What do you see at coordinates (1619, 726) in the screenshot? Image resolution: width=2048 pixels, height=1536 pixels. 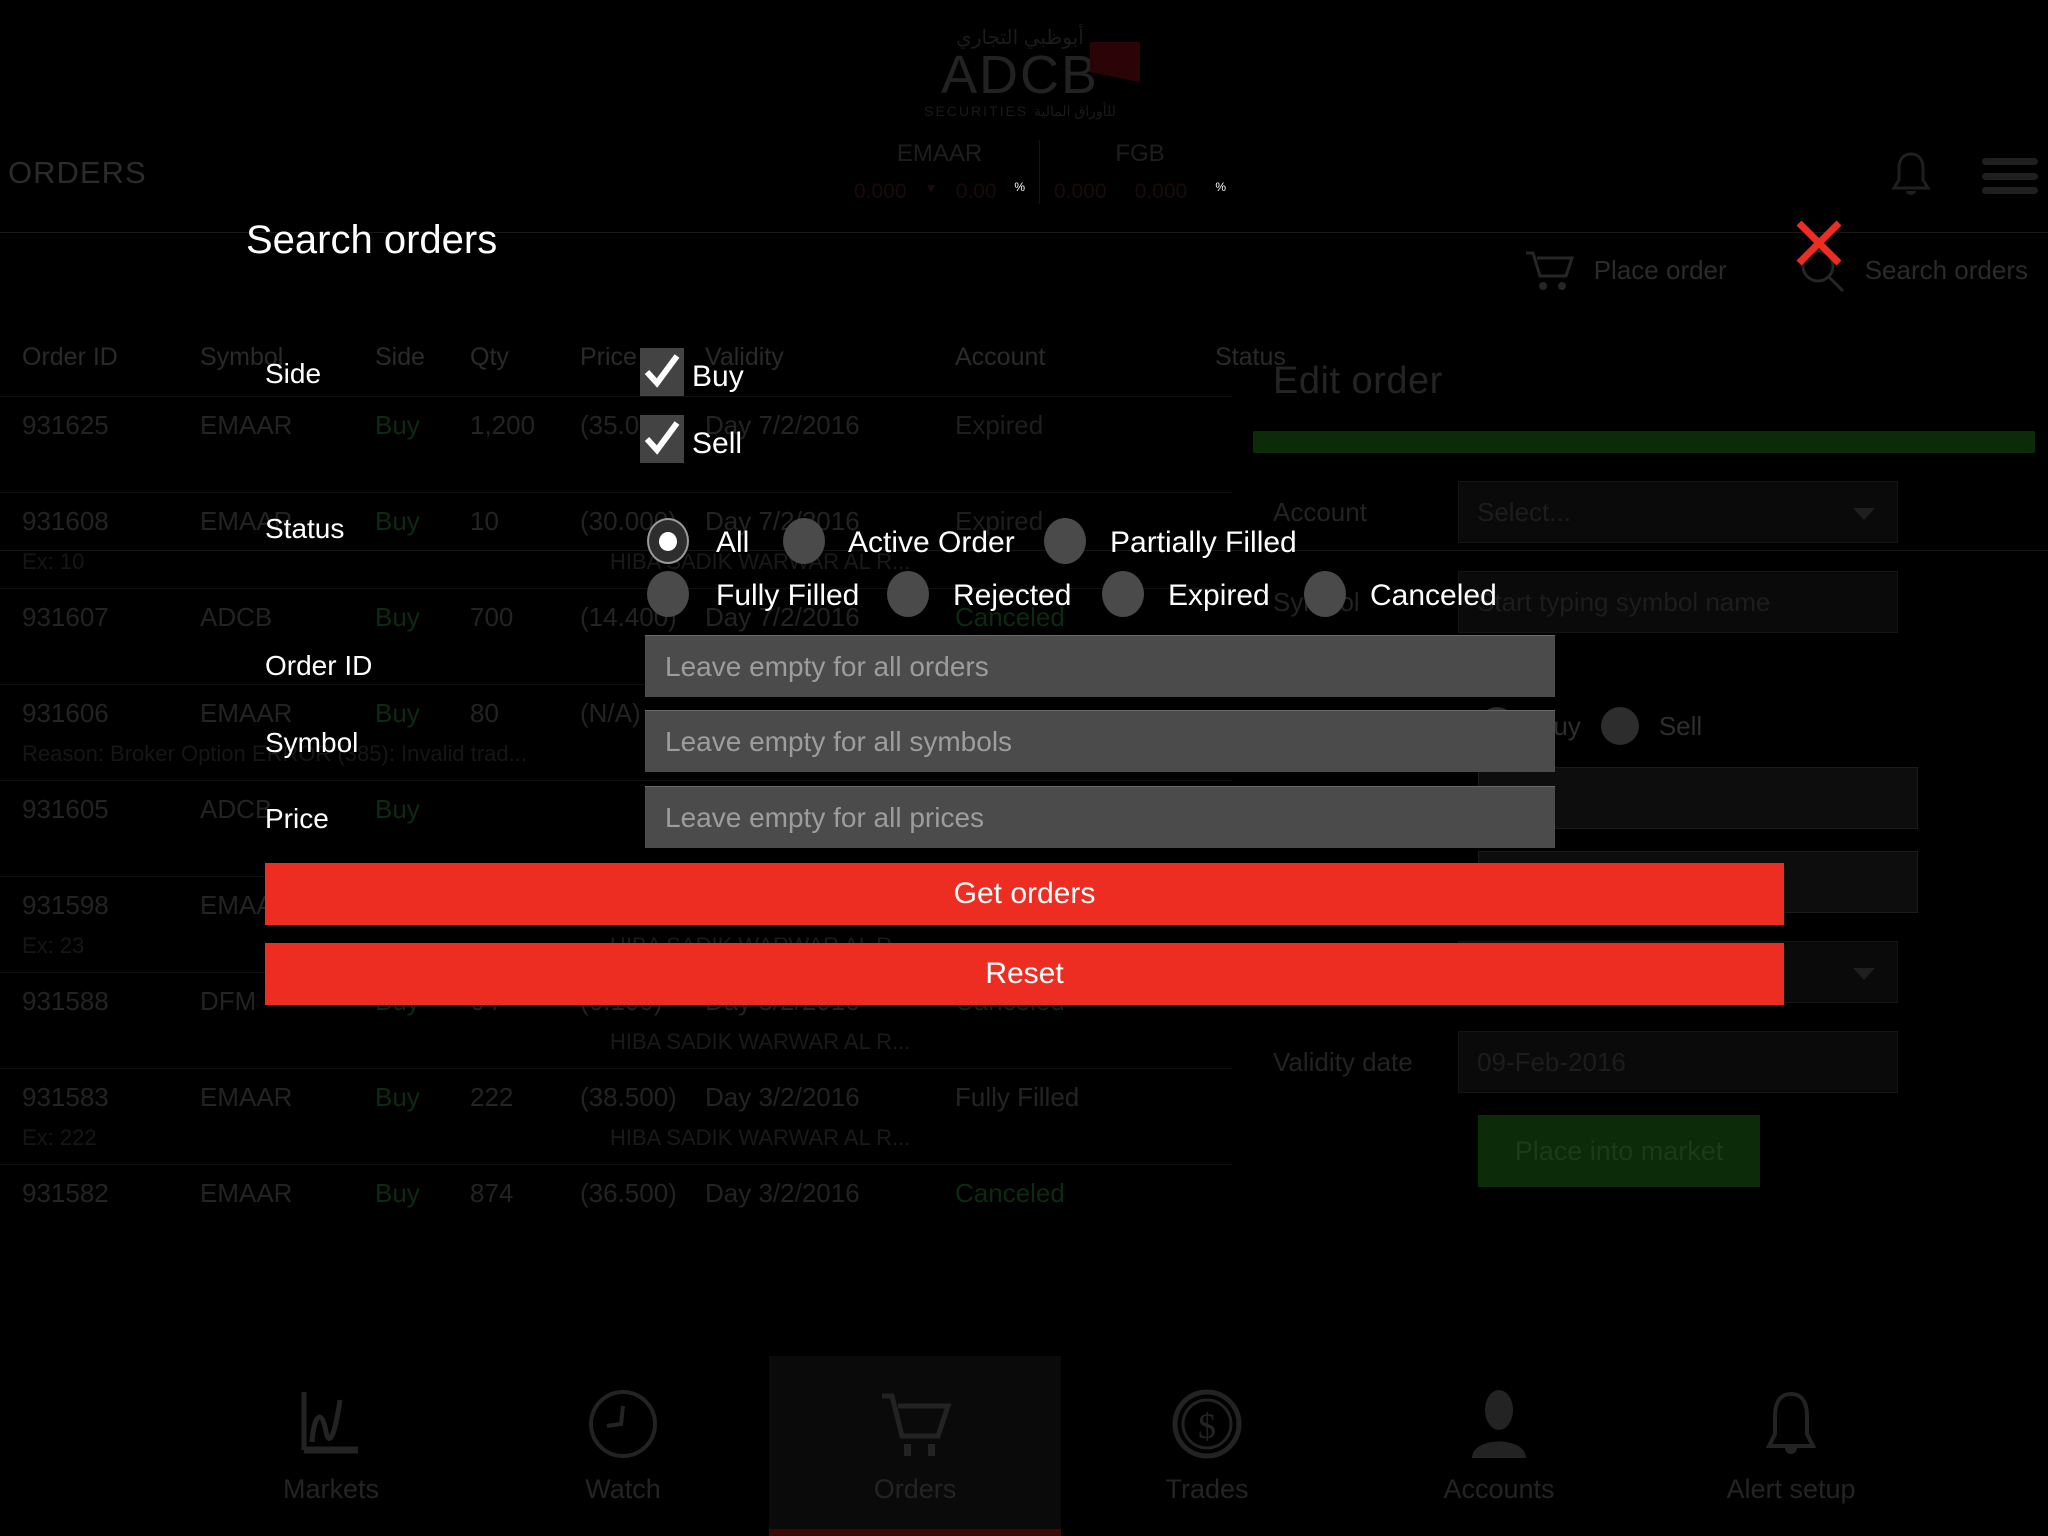 I see `edit-side-sell-radio` at bounding box center [1619, 726].